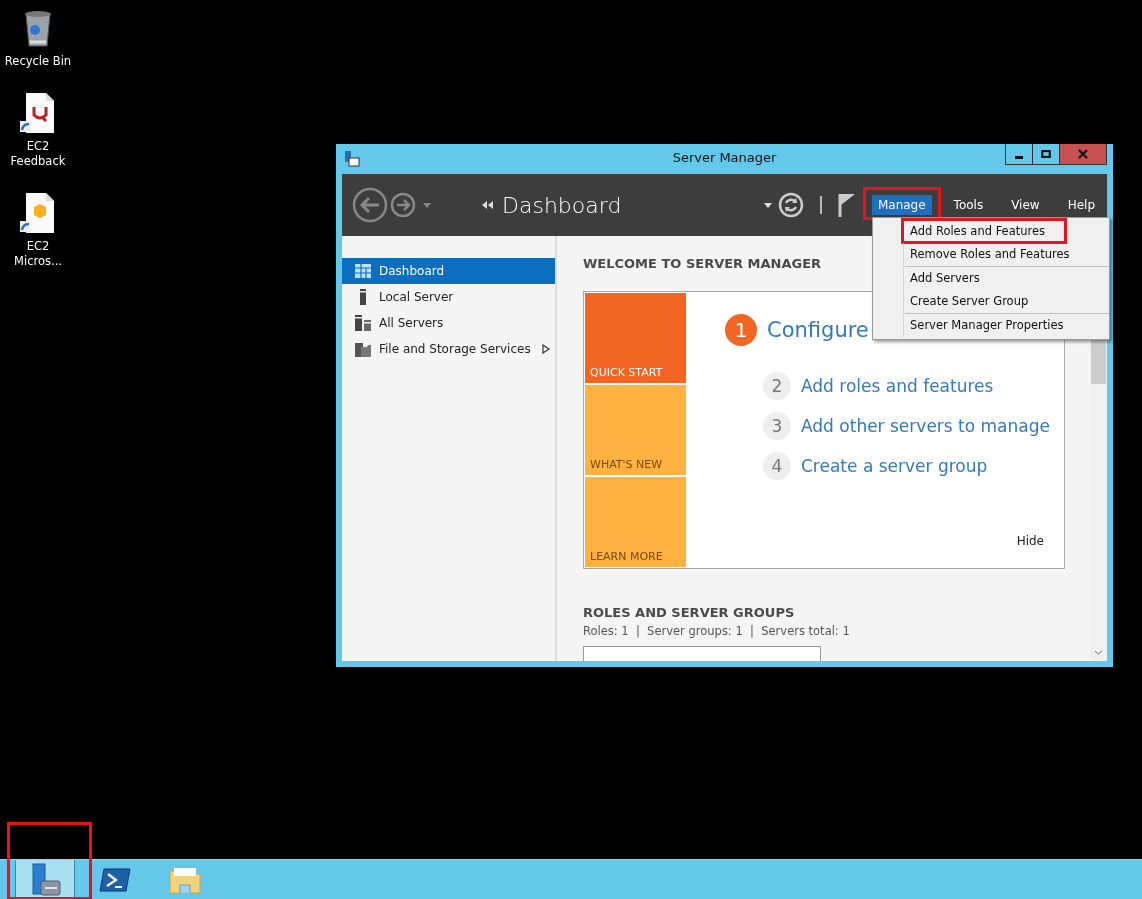 The height and width of the screenshot is (899, 1142). What do you see at coordinates (703, 263) in the screenshot?
I see `section-heading: WELCOME TO SERVER MANAGER` at bounding box center [703, 263].